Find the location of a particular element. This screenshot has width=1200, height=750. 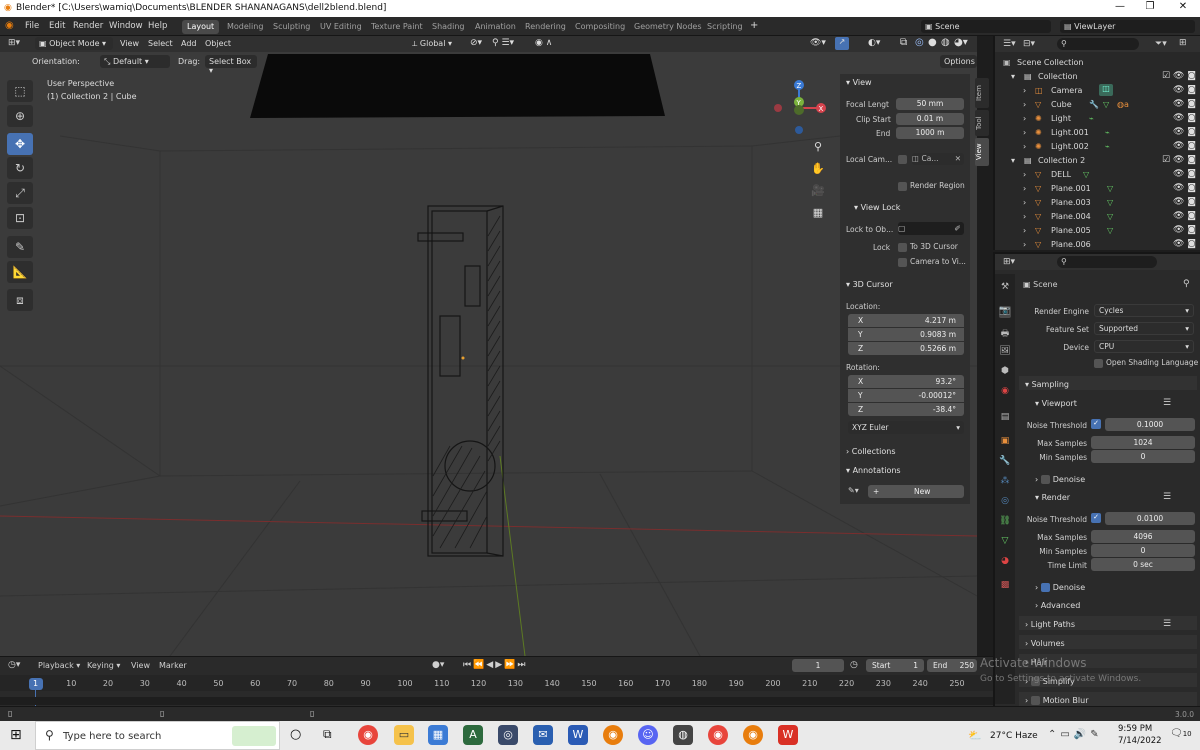

view-lock-header: ▾ View Lock is located at coordinates (877, 207).